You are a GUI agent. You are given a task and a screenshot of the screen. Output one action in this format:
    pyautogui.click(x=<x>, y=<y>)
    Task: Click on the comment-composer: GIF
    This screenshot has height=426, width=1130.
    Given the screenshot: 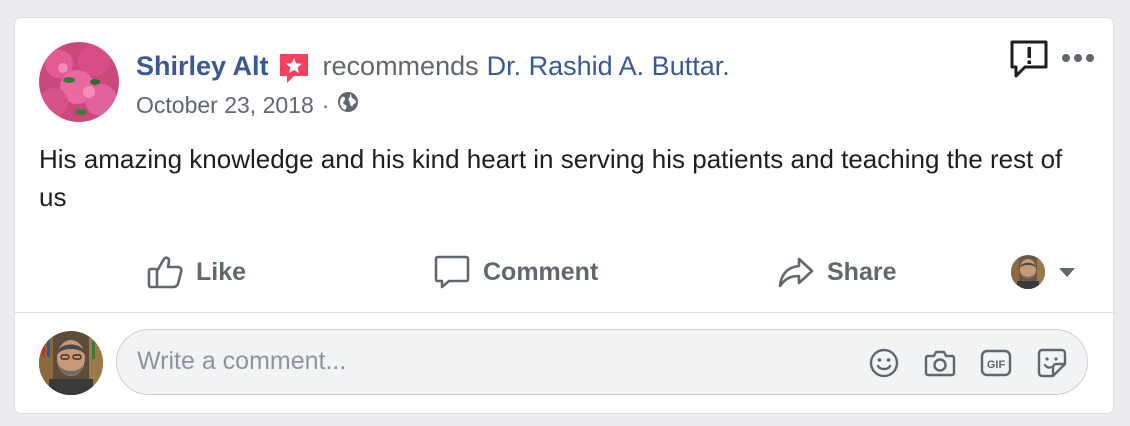 What is the action you would take?
    pyautogui.click(x=602, y=362)
    